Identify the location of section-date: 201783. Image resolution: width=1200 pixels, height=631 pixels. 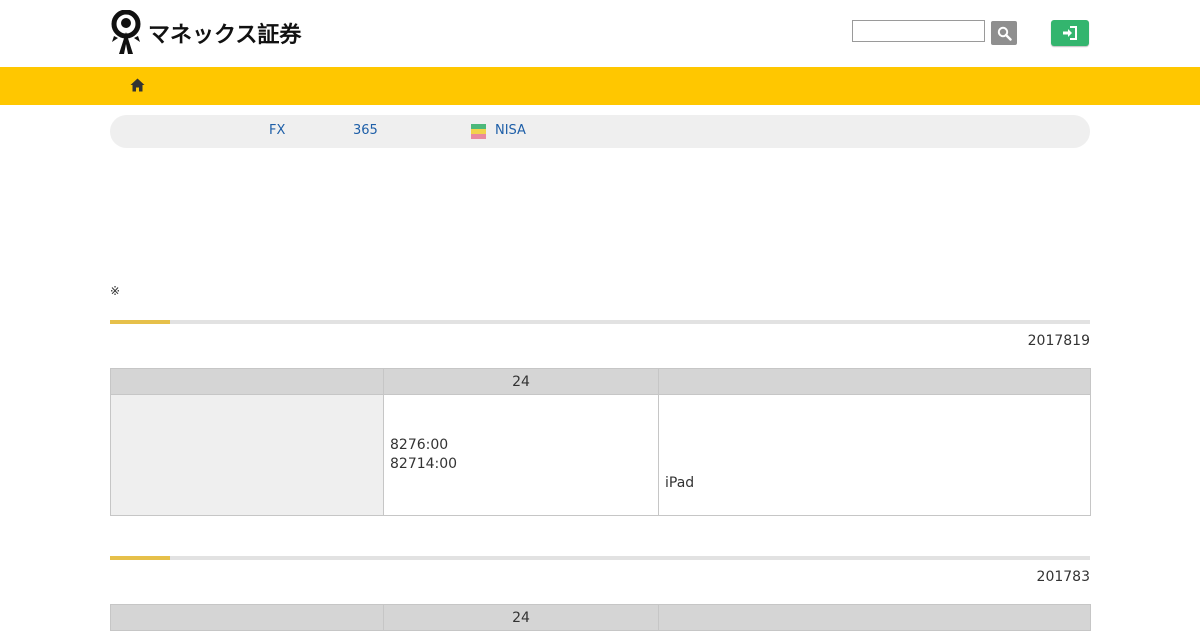
(1063, 577).